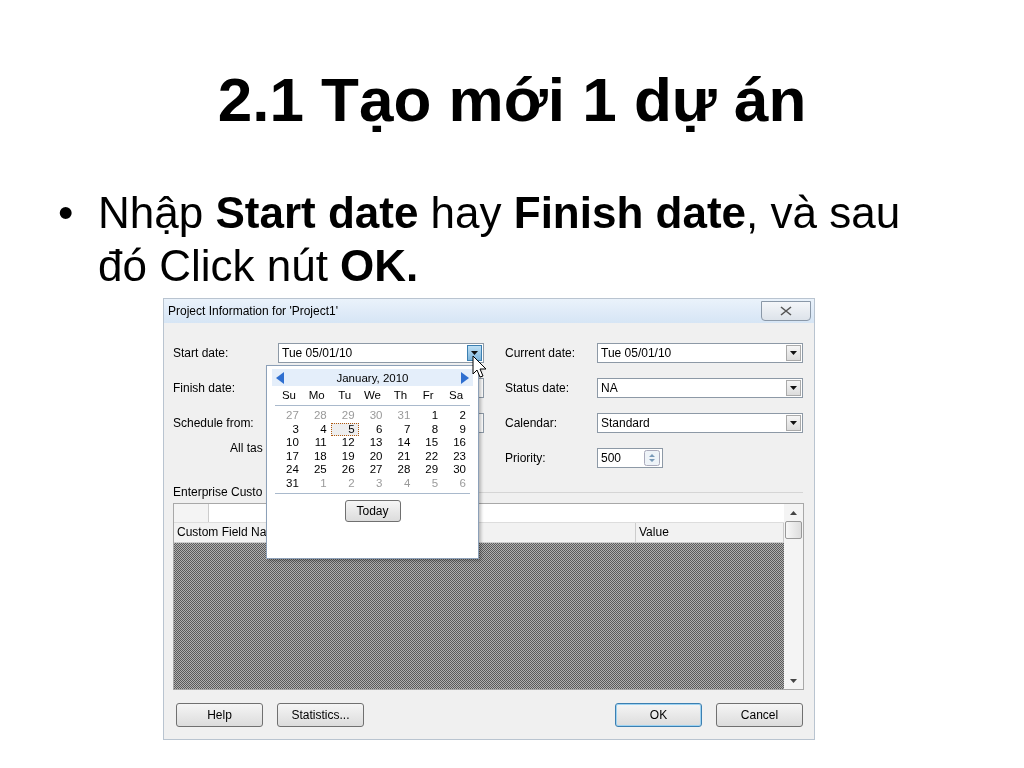 This screenshot has height=768, width=1024. Describe the element at coordinates (205, 388) in the screenshot. I see `field-label: Finish date:` at that location.